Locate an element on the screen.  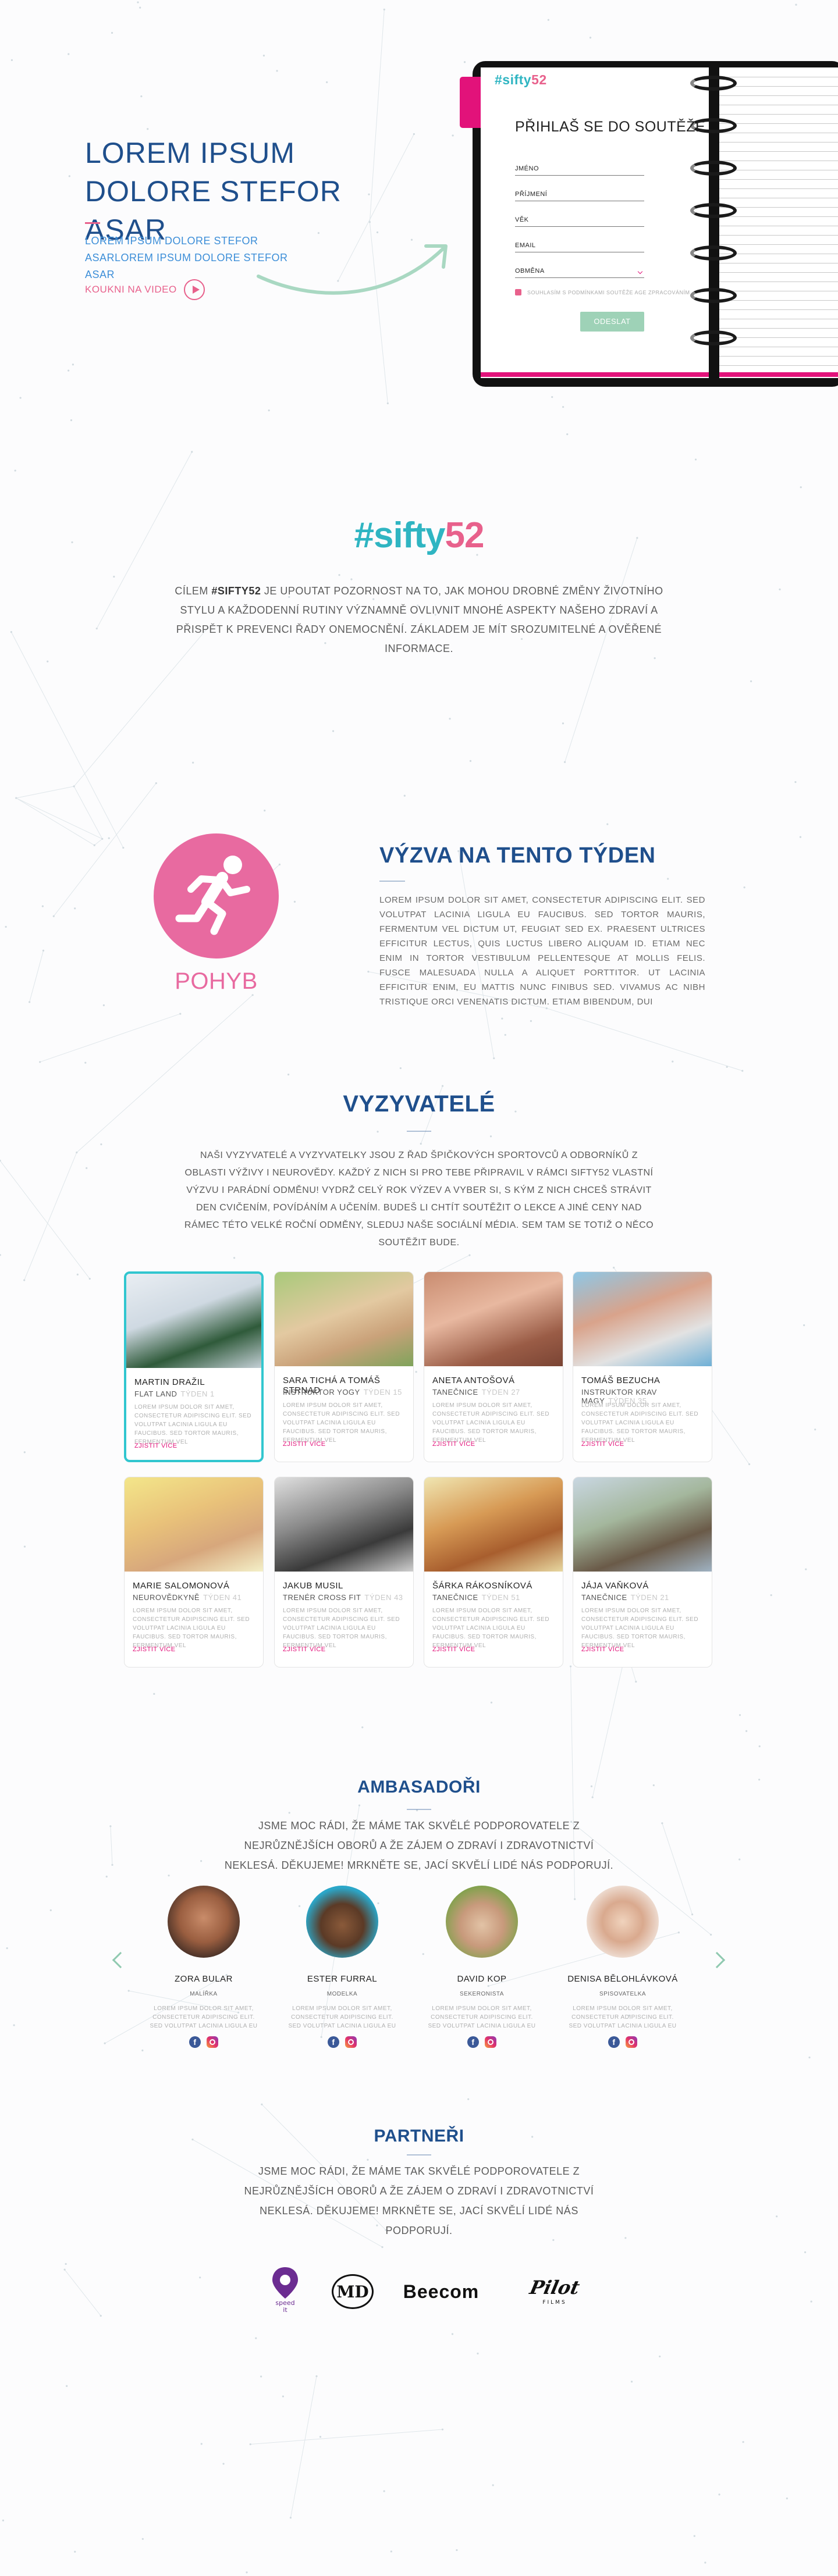
surname-field: PŘÍJMENÍ is located at coordinates (579, 188).